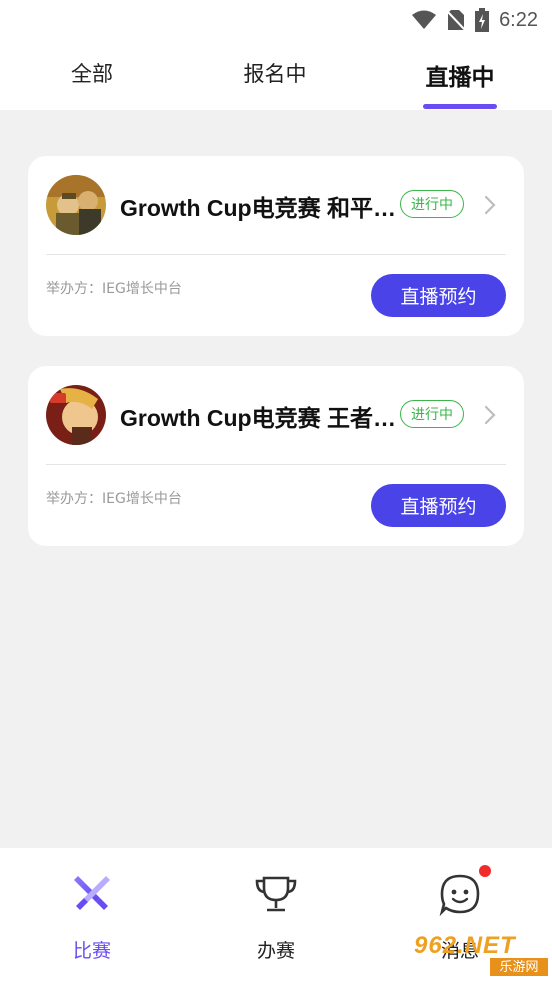  What do you see at coordinates (485, 871) in the screenshot?
I see `notification-dot` at bounding box center [485, 871].